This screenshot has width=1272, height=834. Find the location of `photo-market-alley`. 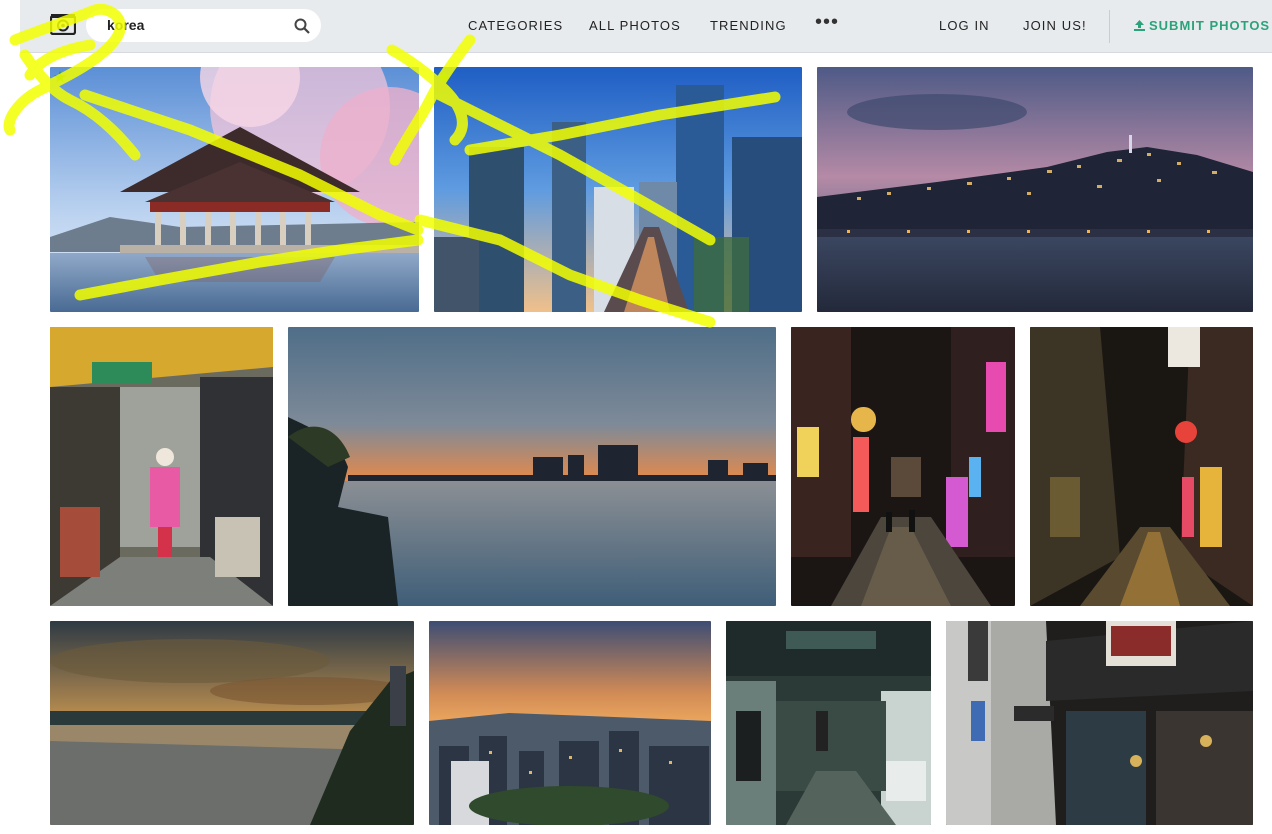

photo-market-alley is located at coordinates (161, 466).